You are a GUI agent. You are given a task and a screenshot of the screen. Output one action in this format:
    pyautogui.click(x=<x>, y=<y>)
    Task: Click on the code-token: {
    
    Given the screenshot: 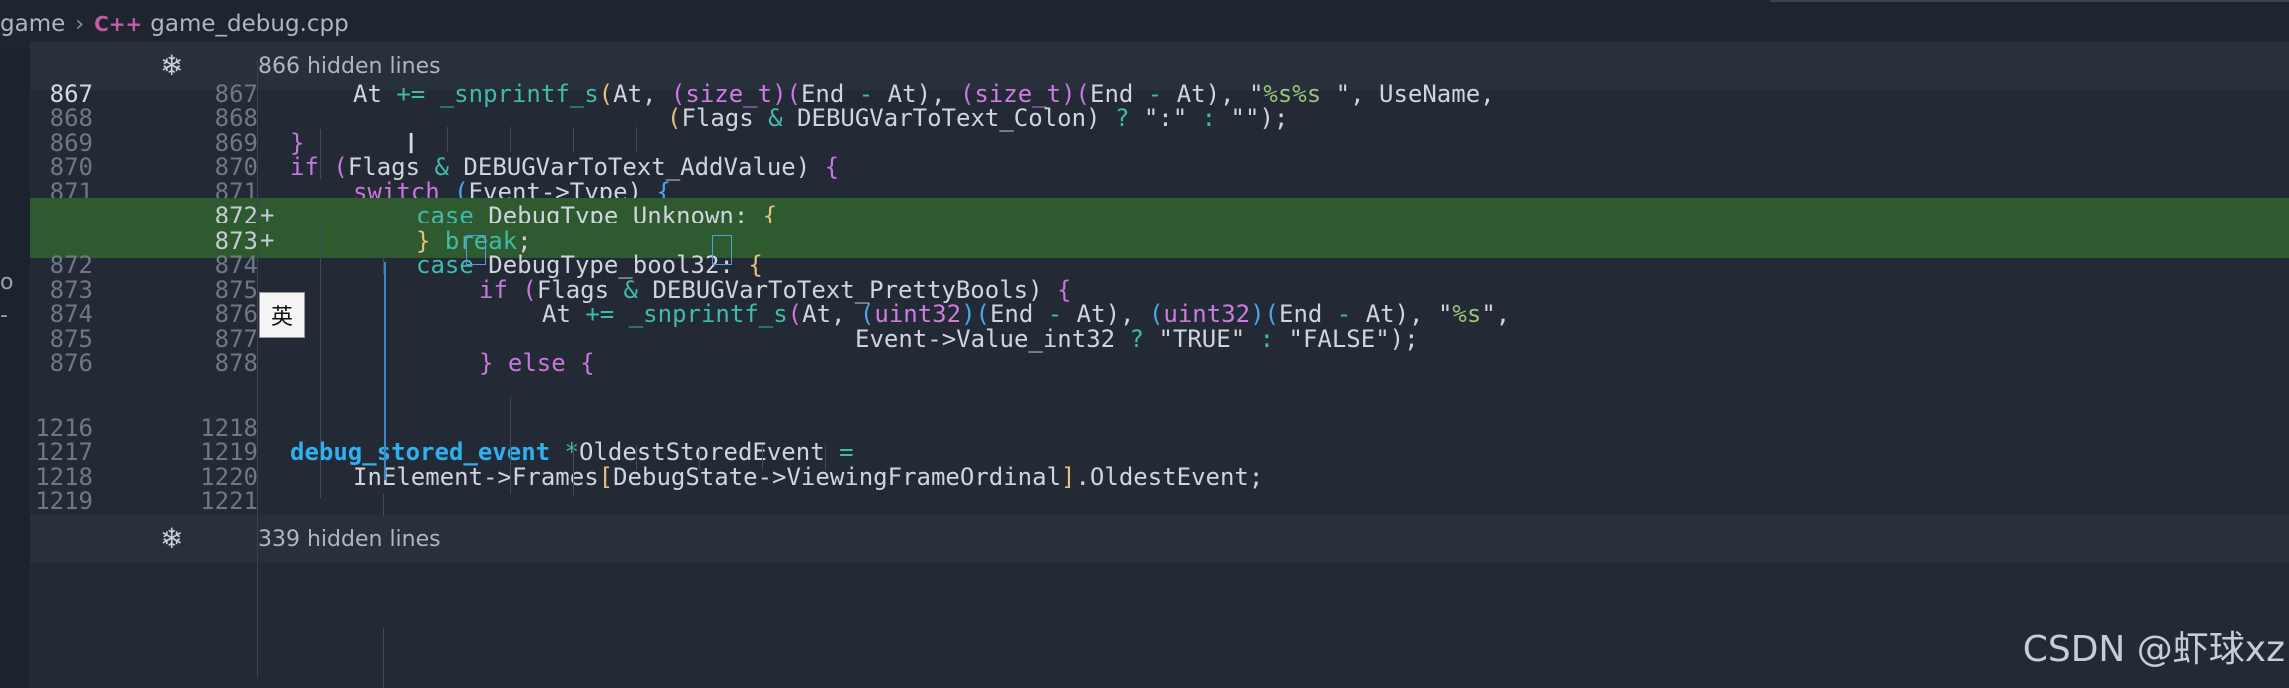 What is the action you would take?
    pyautogui.click(x=587, y=363)
    